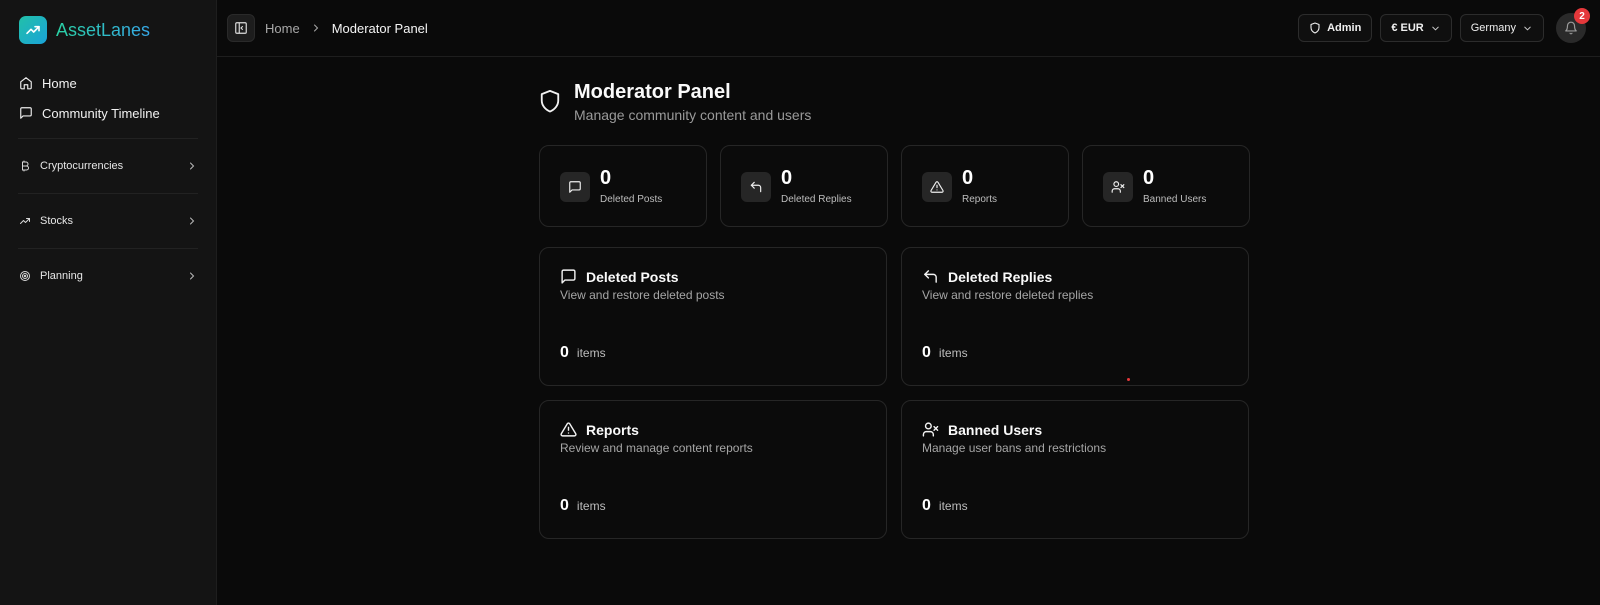 The width and height of the screenshot is (1600, 605). I want to click on sidebar-group-stocks: Stocks, so click(108, 221).